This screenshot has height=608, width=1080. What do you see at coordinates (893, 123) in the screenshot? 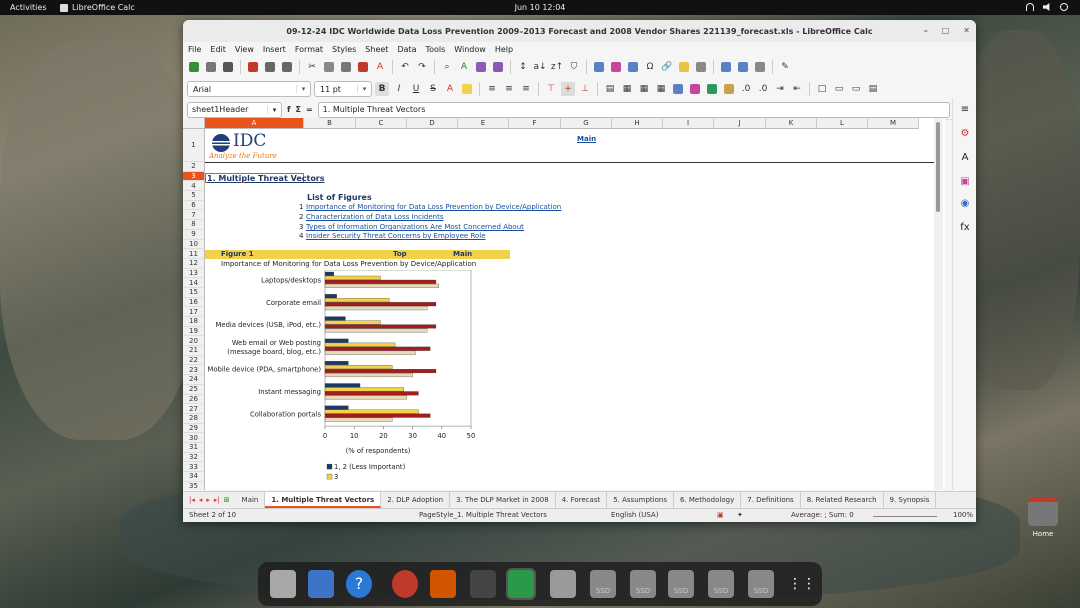
I see `column-header-m: M` at bounding box center [893, 123].